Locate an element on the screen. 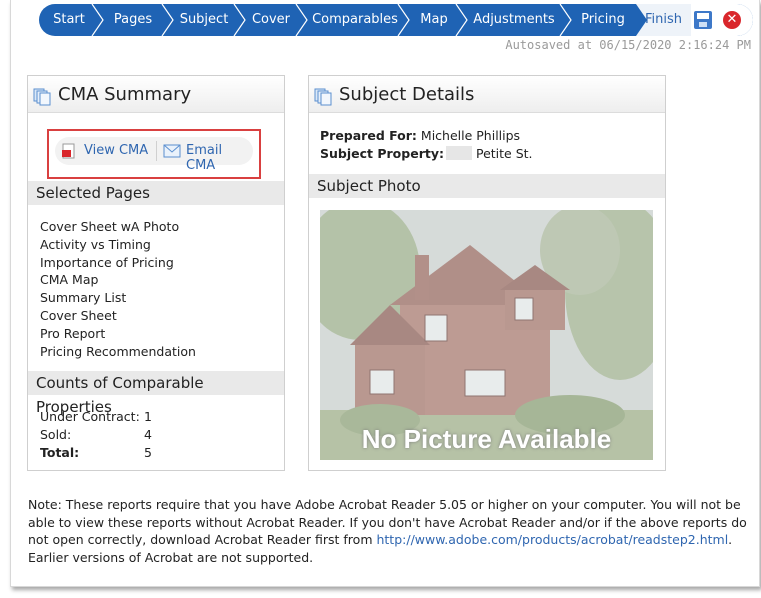  step-pricing: Pricing is located at coordinates (603, 20).